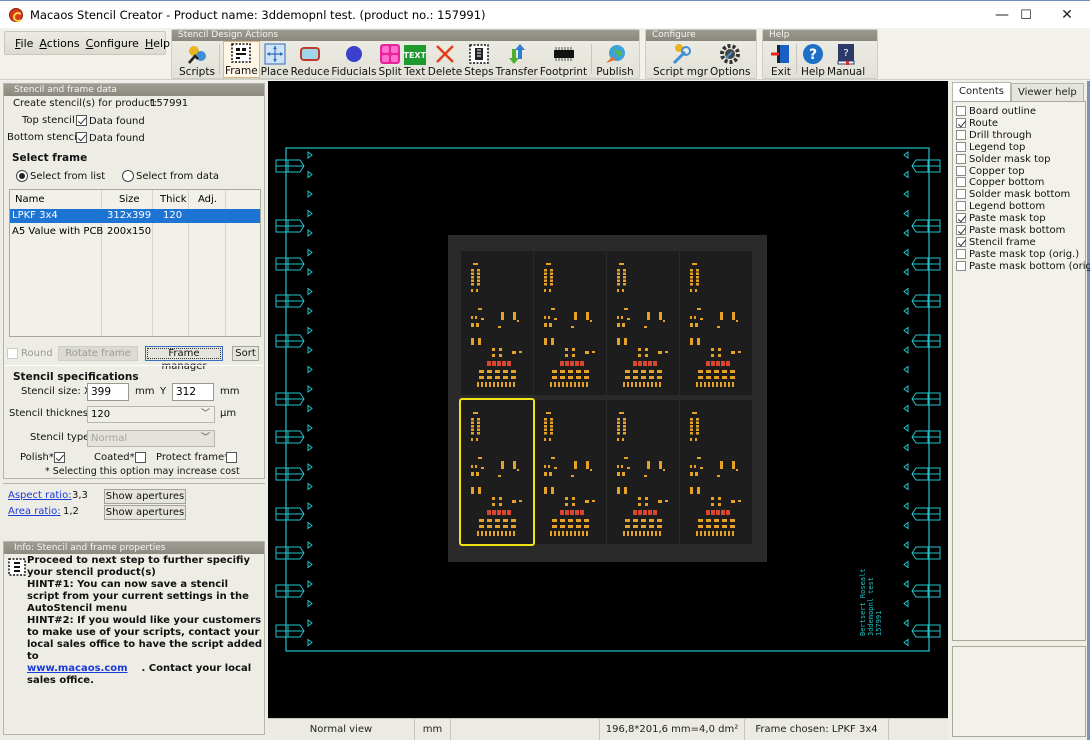 This screenshot has height=740, width=1090. Describe the element at coordinates (680, 59) in the screenshot. I see `script-manager-button: Script mgr` at that location.